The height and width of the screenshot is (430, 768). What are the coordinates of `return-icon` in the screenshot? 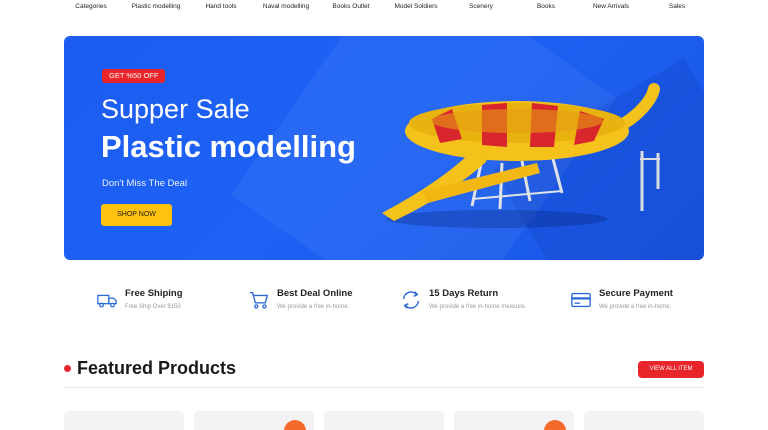 It's located at (411, 300).